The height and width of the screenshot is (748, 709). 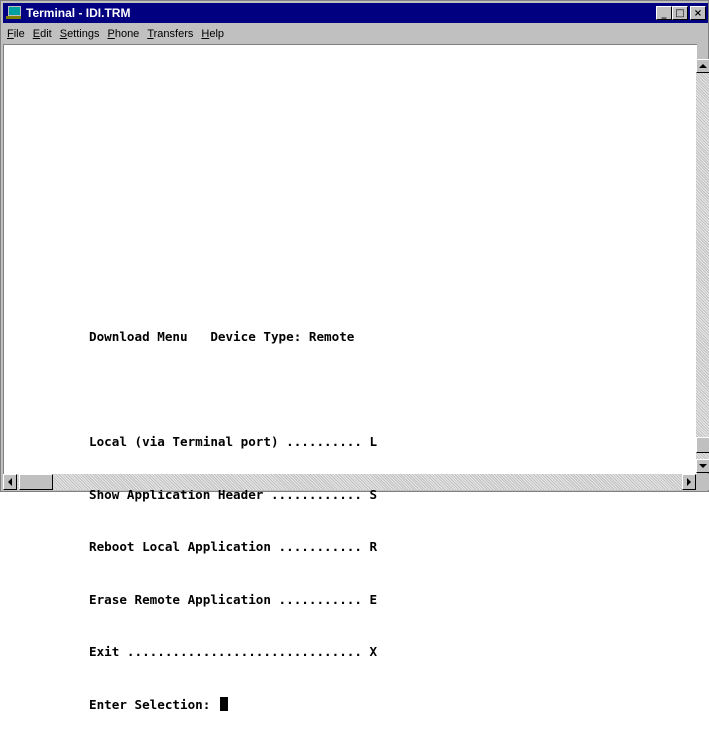 I want to click on arrow-down-icon, so click(x=703, y=466).